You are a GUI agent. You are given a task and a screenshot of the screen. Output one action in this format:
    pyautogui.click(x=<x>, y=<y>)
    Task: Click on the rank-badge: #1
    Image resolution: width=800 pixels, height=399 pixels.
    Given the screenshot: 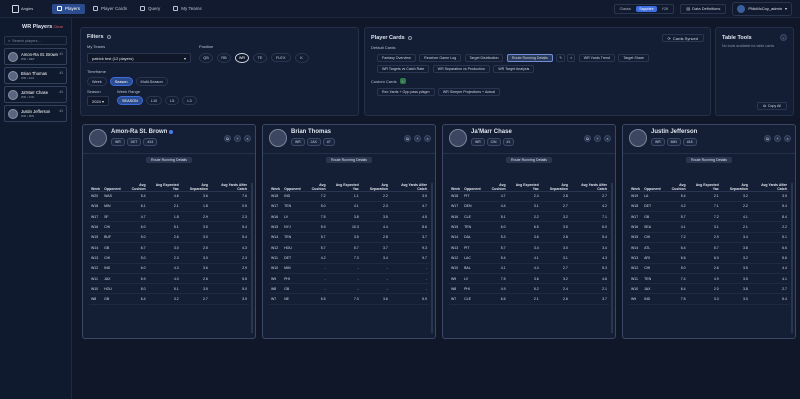 What is the action you would take?
    pyautogui.click(x=508, y=142)
    